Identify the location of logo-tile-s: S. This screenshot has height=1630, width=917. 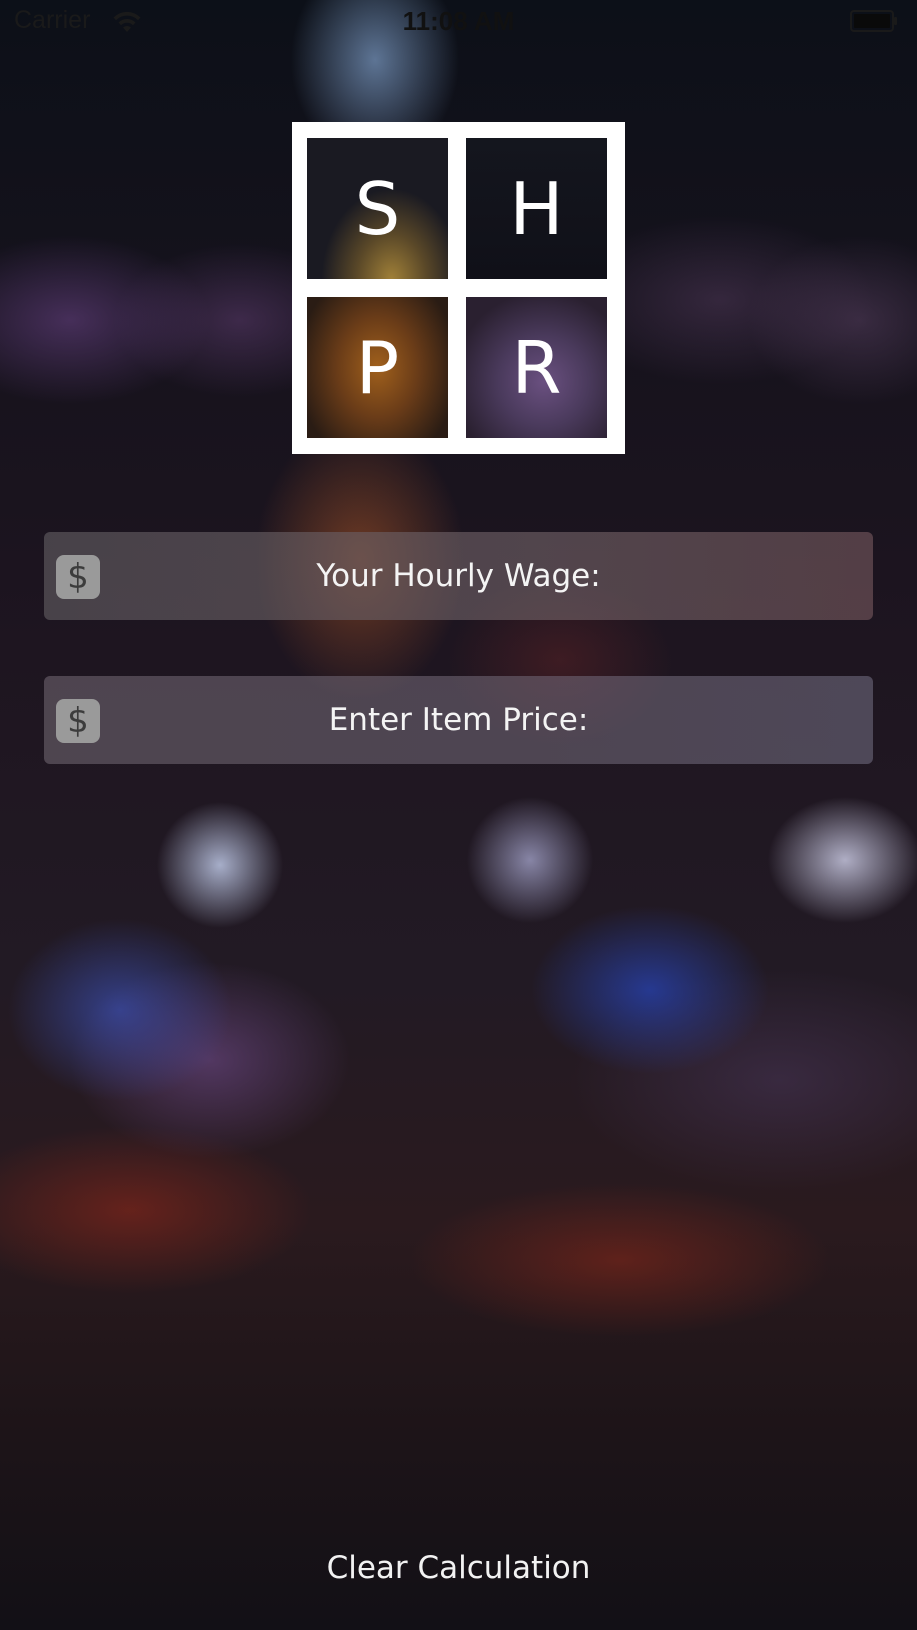
(377, 208).